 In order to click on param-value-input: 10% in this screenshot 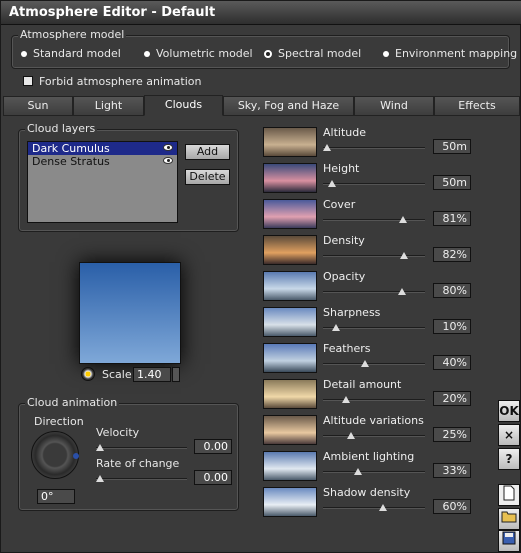, I will do `click(452, 326)`.